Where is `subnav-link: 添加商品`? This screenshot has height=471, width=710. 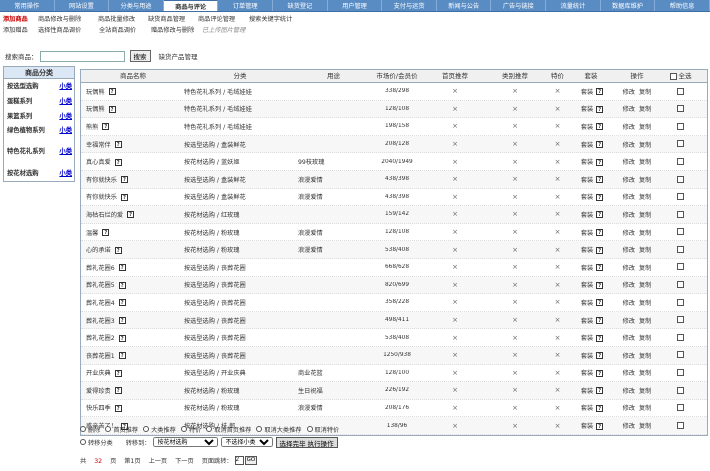
subnav-link: 添加商品 is located at coordinates (15, 20).